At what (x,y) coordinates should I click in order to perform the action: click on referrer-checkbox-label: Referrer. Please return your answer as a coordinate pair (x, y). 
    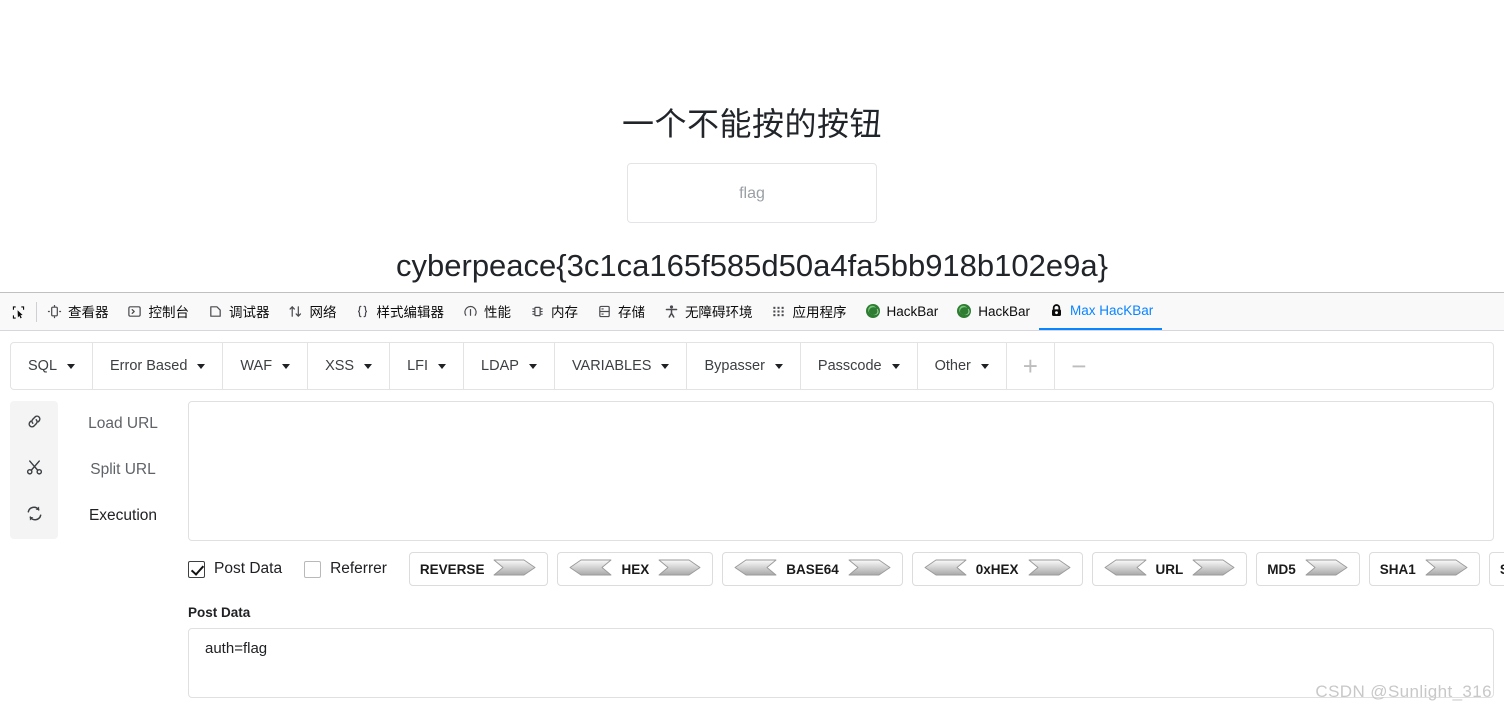
    Looking at the image, I should click on (358, 568).